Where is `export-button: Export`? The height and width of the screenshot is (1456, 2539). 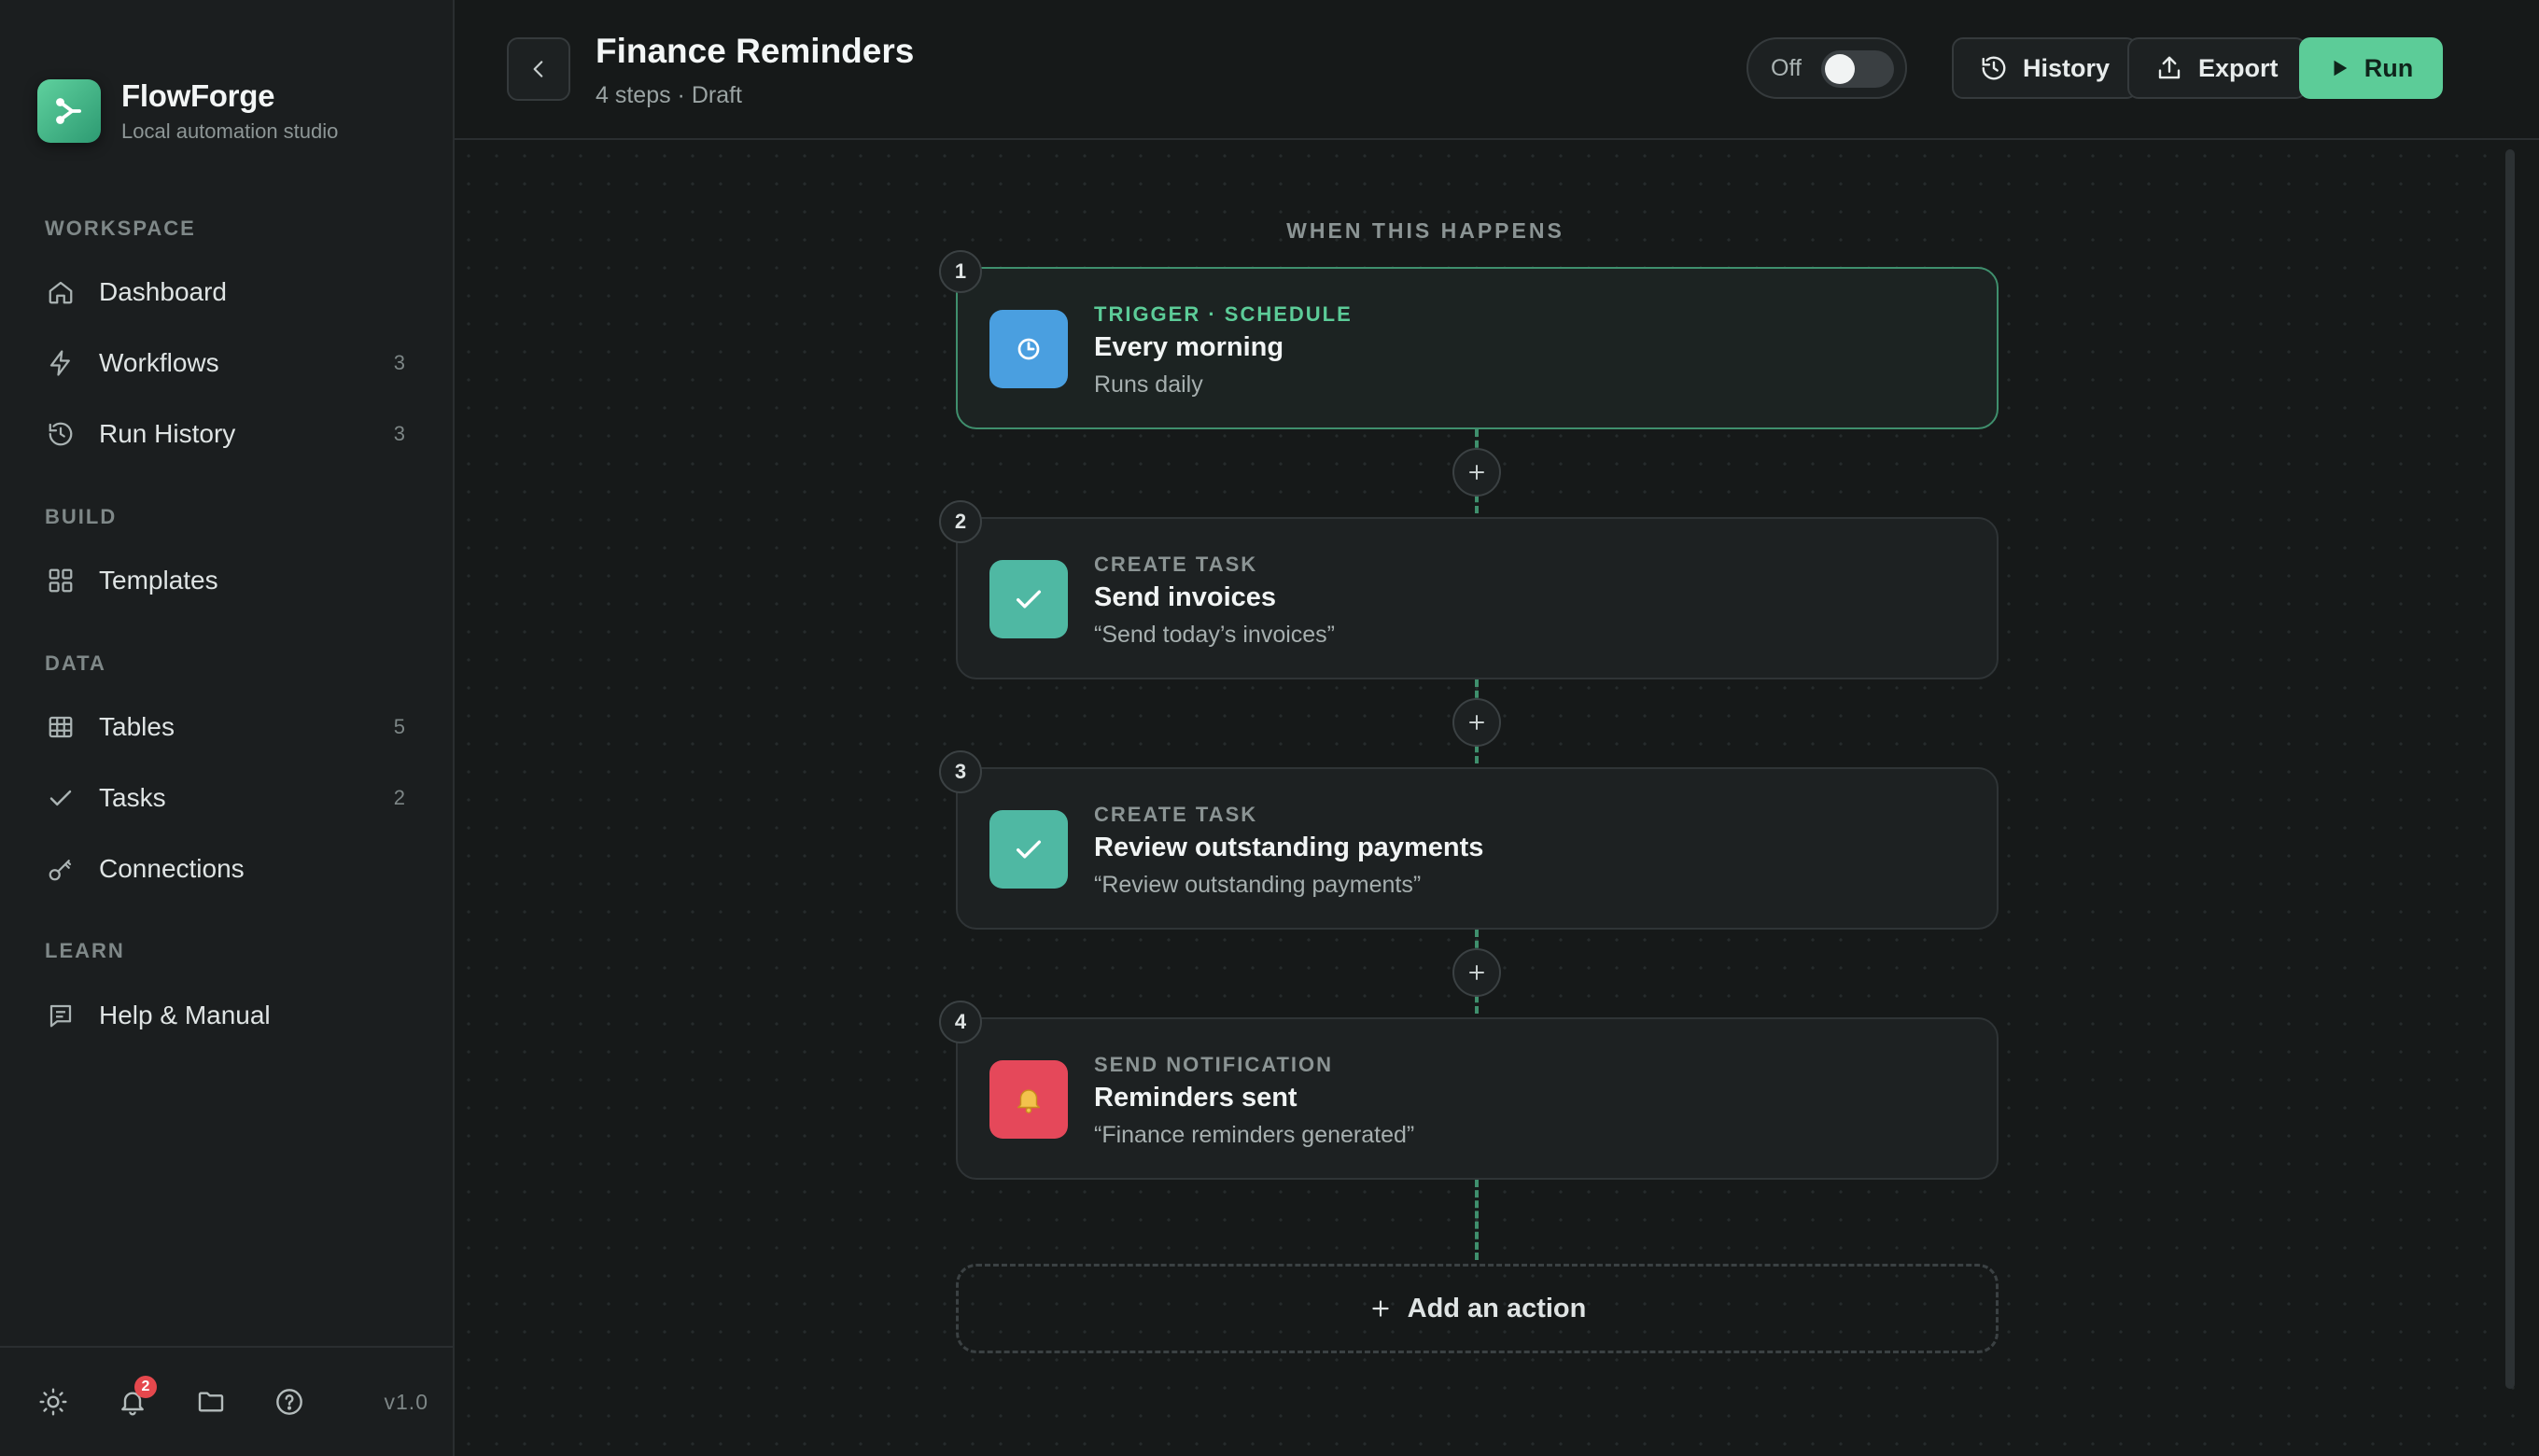
export-button: Export is located at coordinates (2217, 68).